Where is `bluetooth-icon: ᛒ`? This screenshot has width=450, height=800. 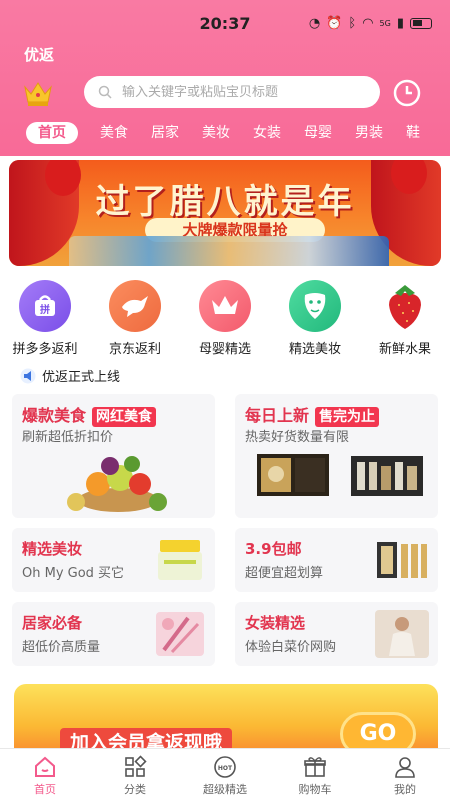 bluetooth-icon: ᛒ is located at coordinates (352, 23).